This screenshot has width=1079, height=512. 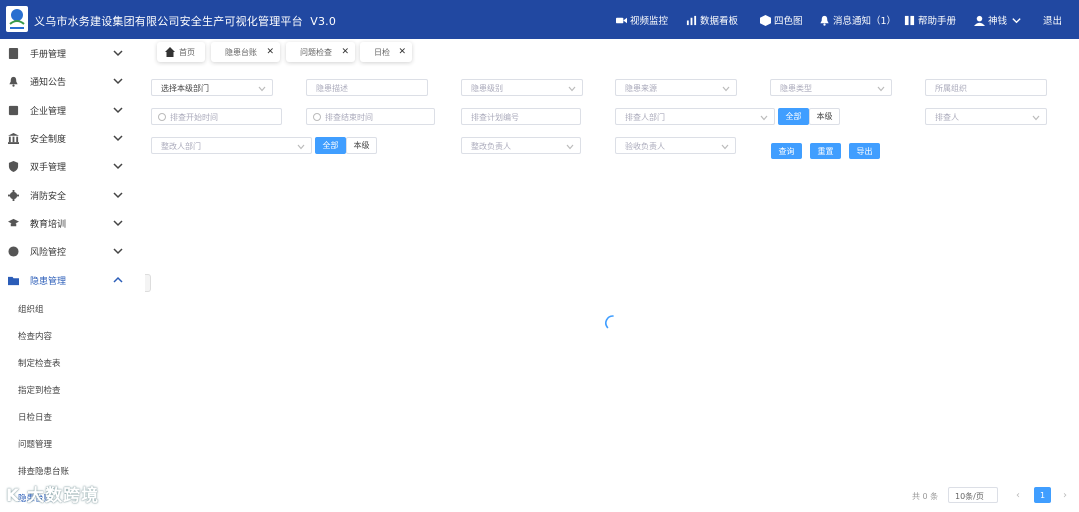 I want to click on chevron-up-icon, so click(x=118, y=280).